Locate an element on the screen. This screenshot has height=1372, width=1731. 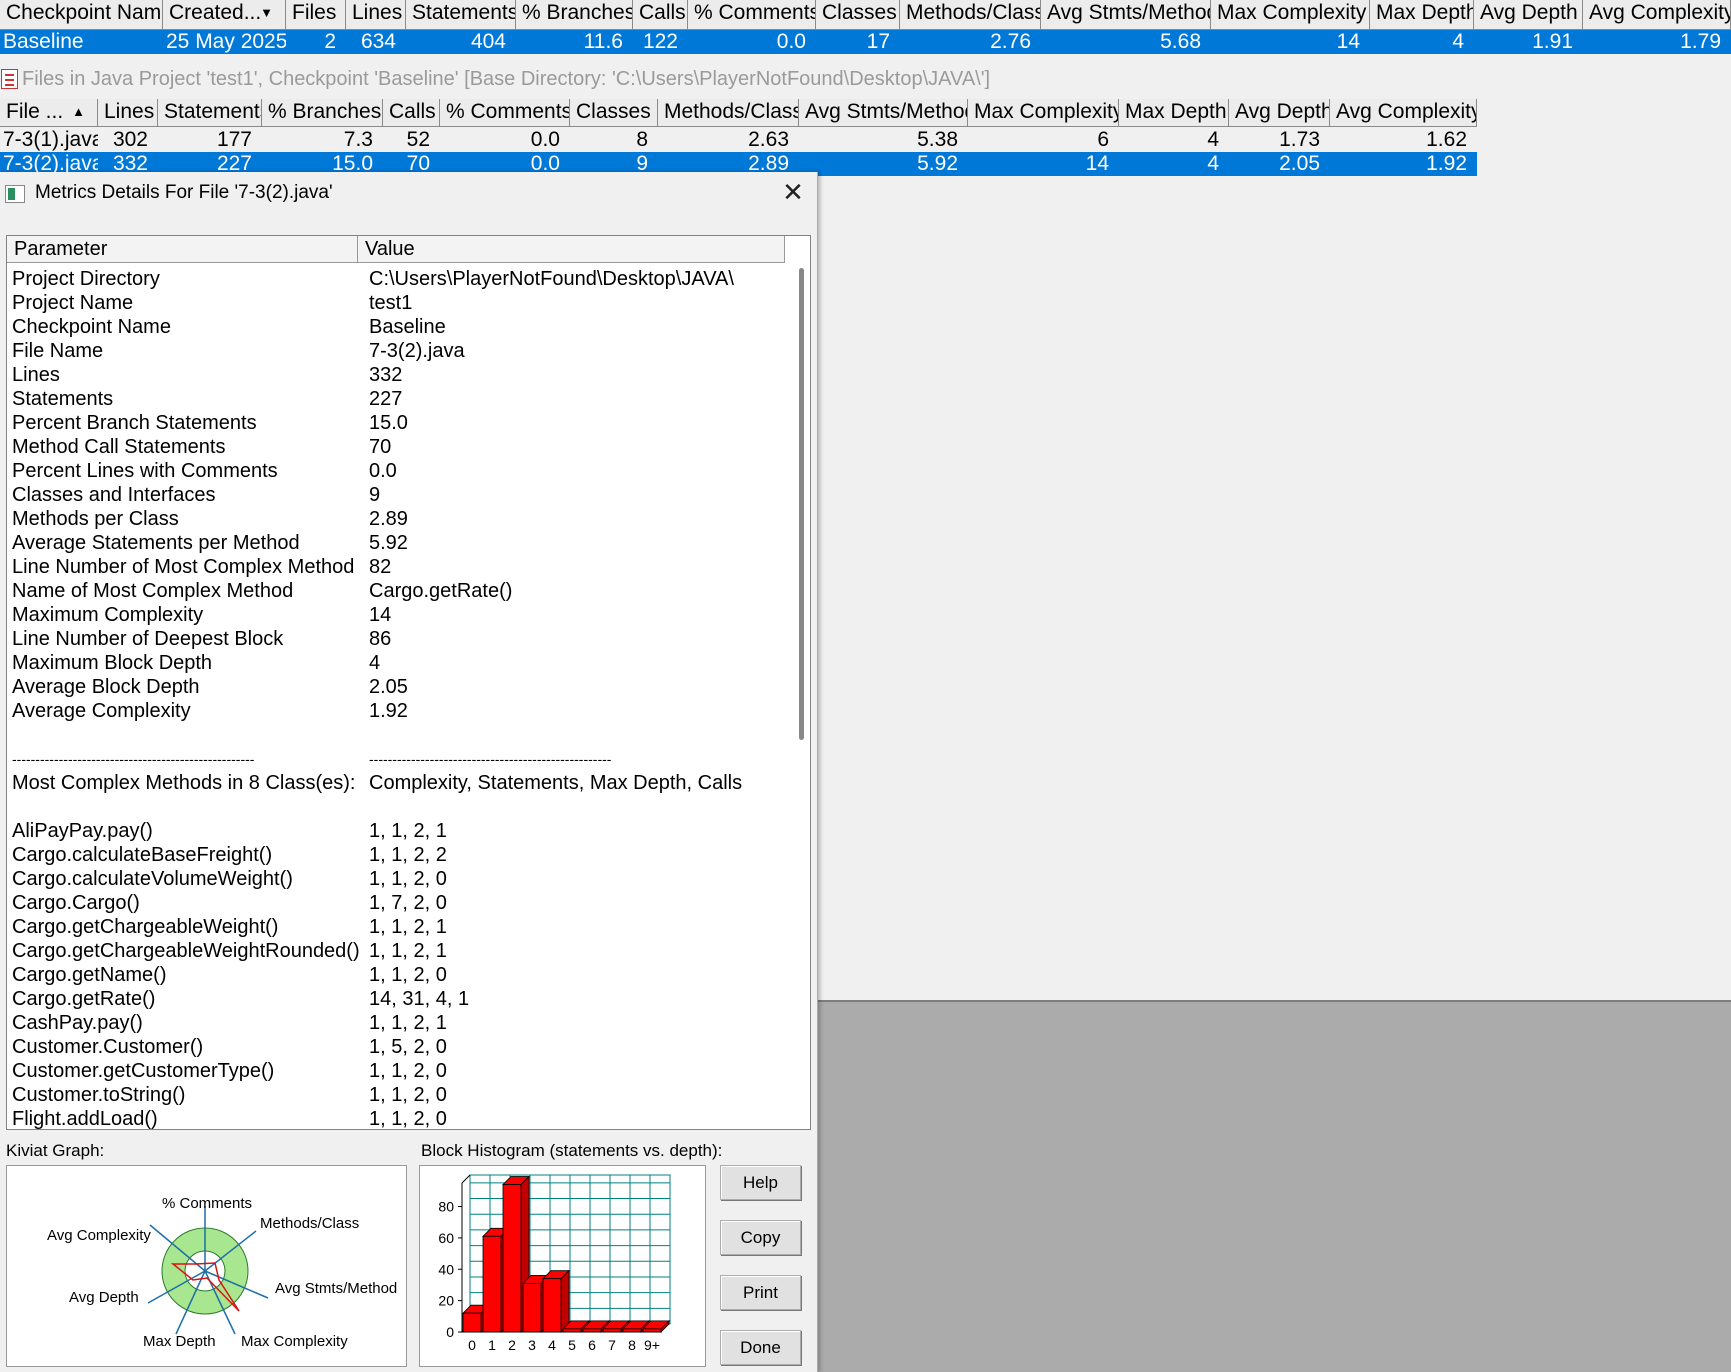
vertical-scrollbar is located at coordinates (801, 697).